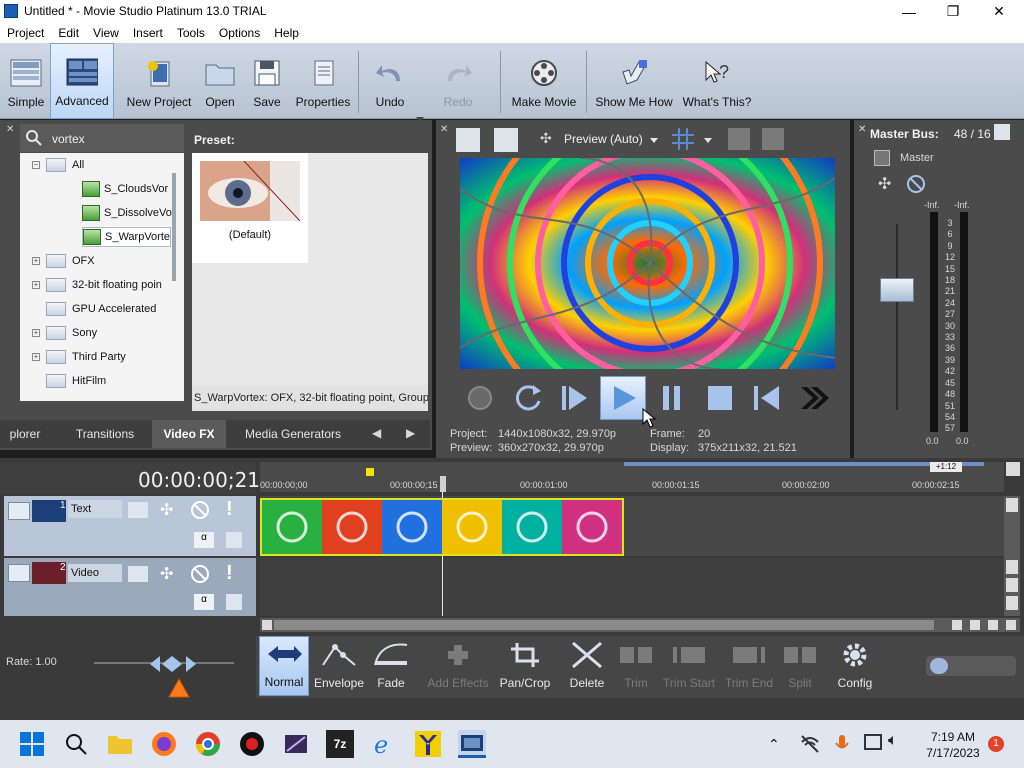 This screenshot has height=768, width=1024. I want to click on track-header-2: 2 Video ✣ ! α, so click(130, 587).